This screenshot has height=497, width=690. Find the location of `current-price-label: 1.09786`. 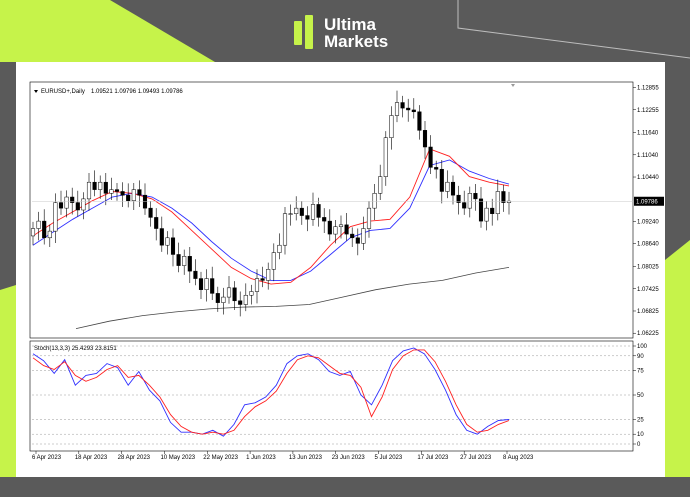

current-price-label: 1.09786 is located at coordinates (647, 202).